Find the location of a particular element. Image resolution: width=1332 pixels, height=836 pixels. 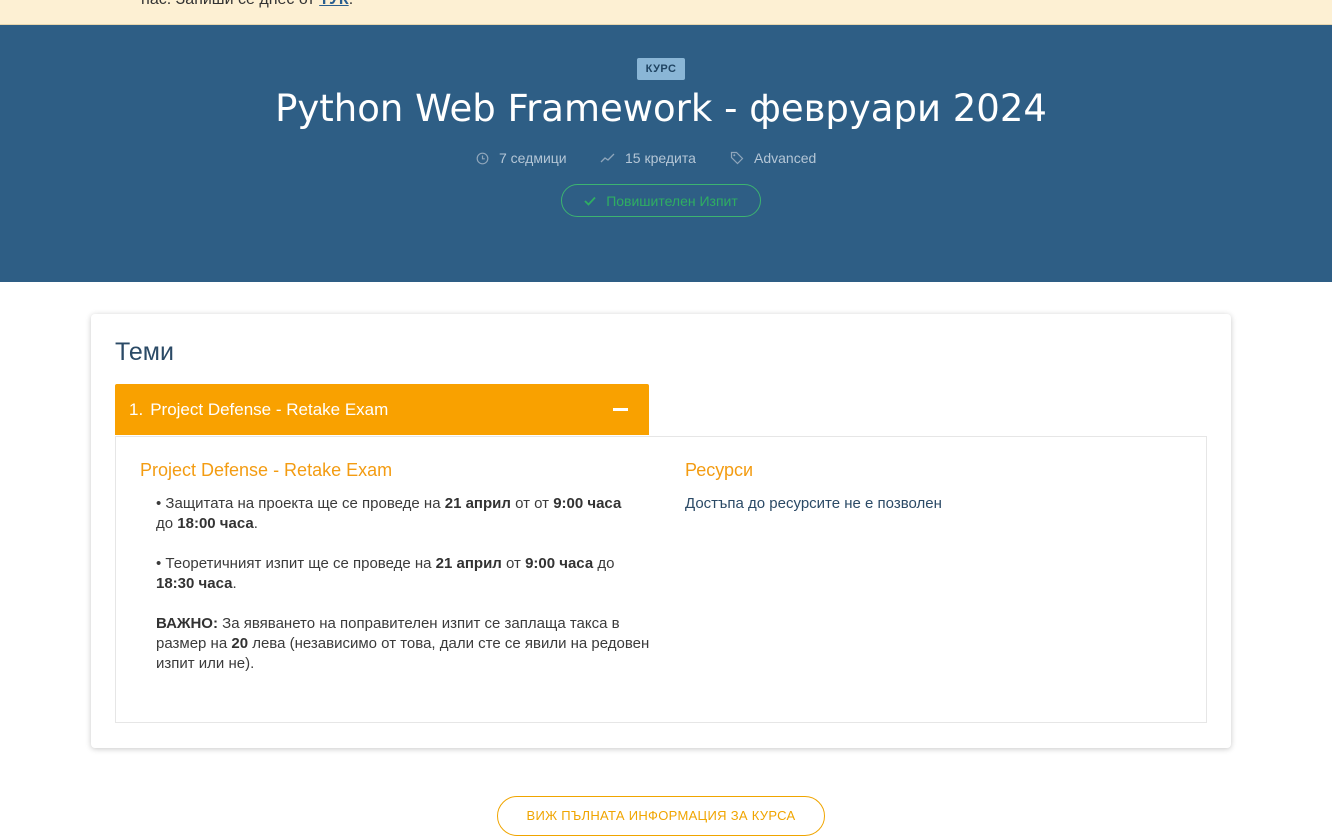

duration-meta: 7 седмици is located at coordinates (521, 158).